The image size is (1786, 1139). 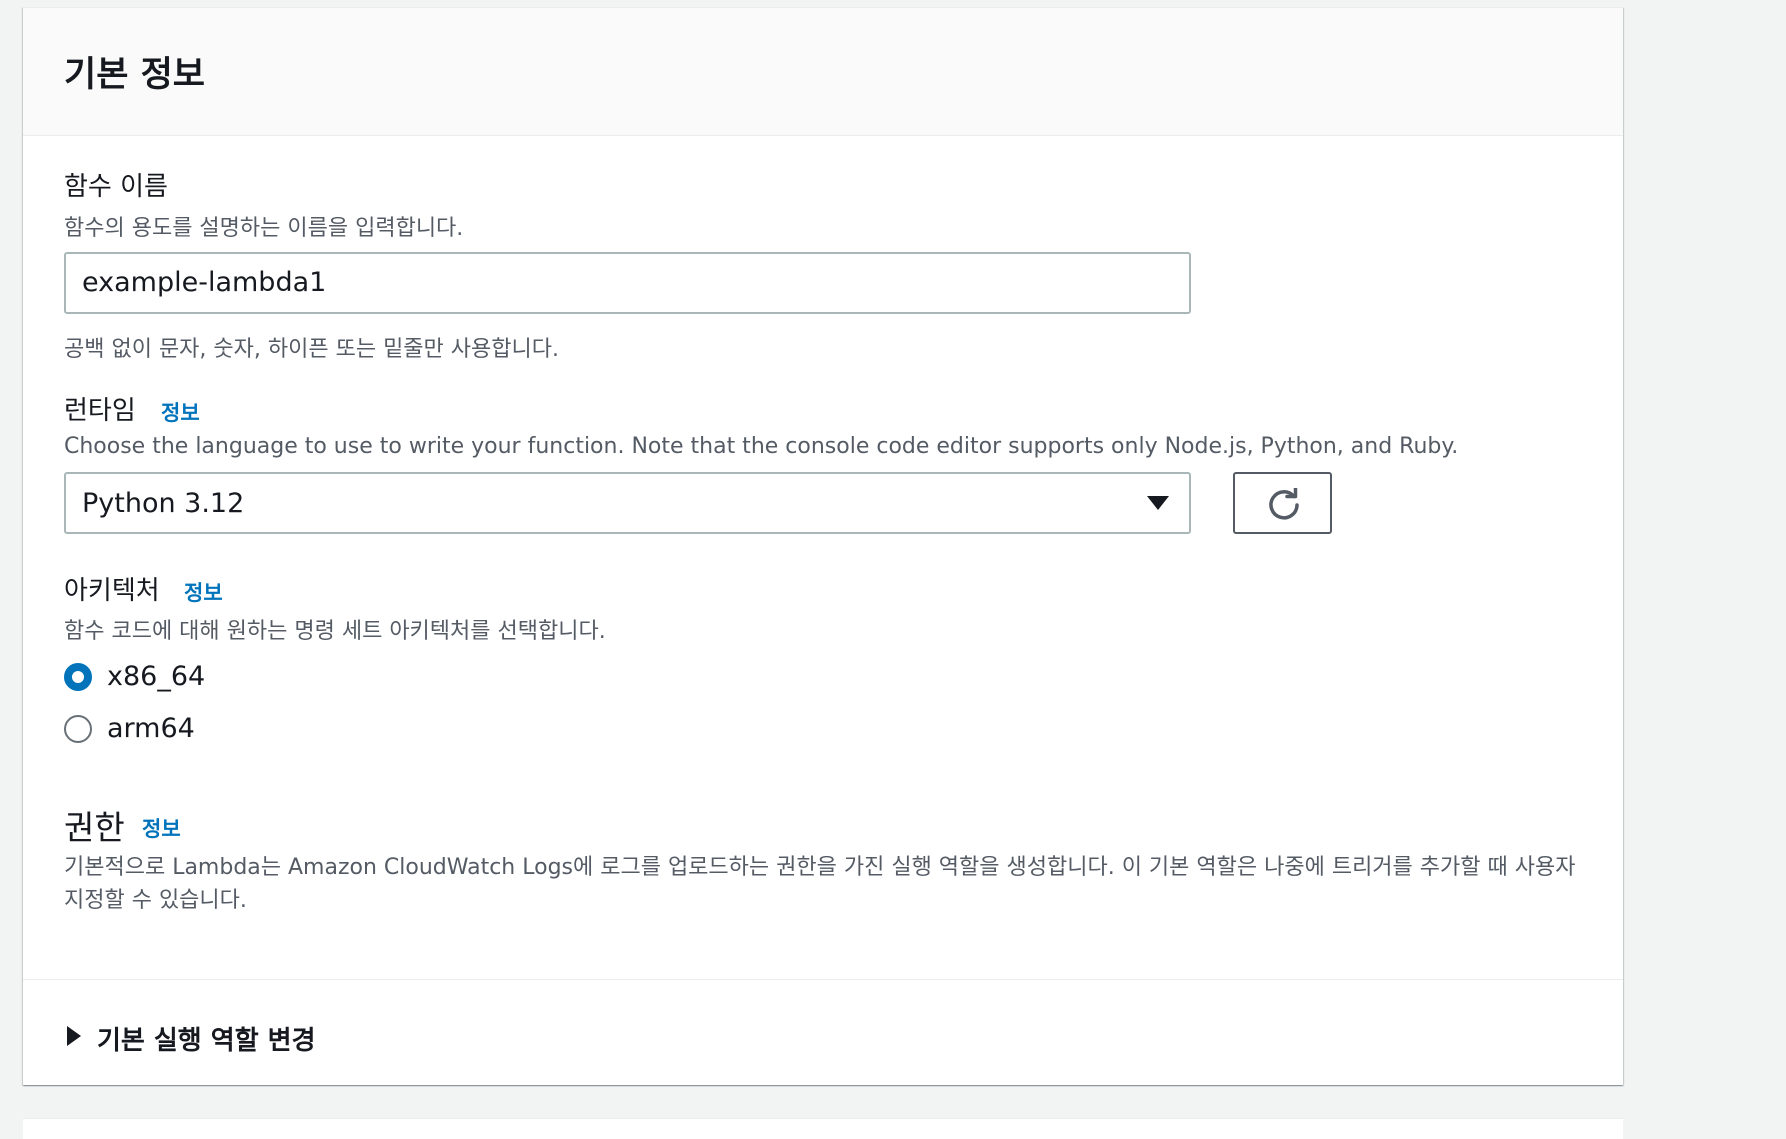 I want to click on panel-title: 기본 정보, so click(x=134, y=75).